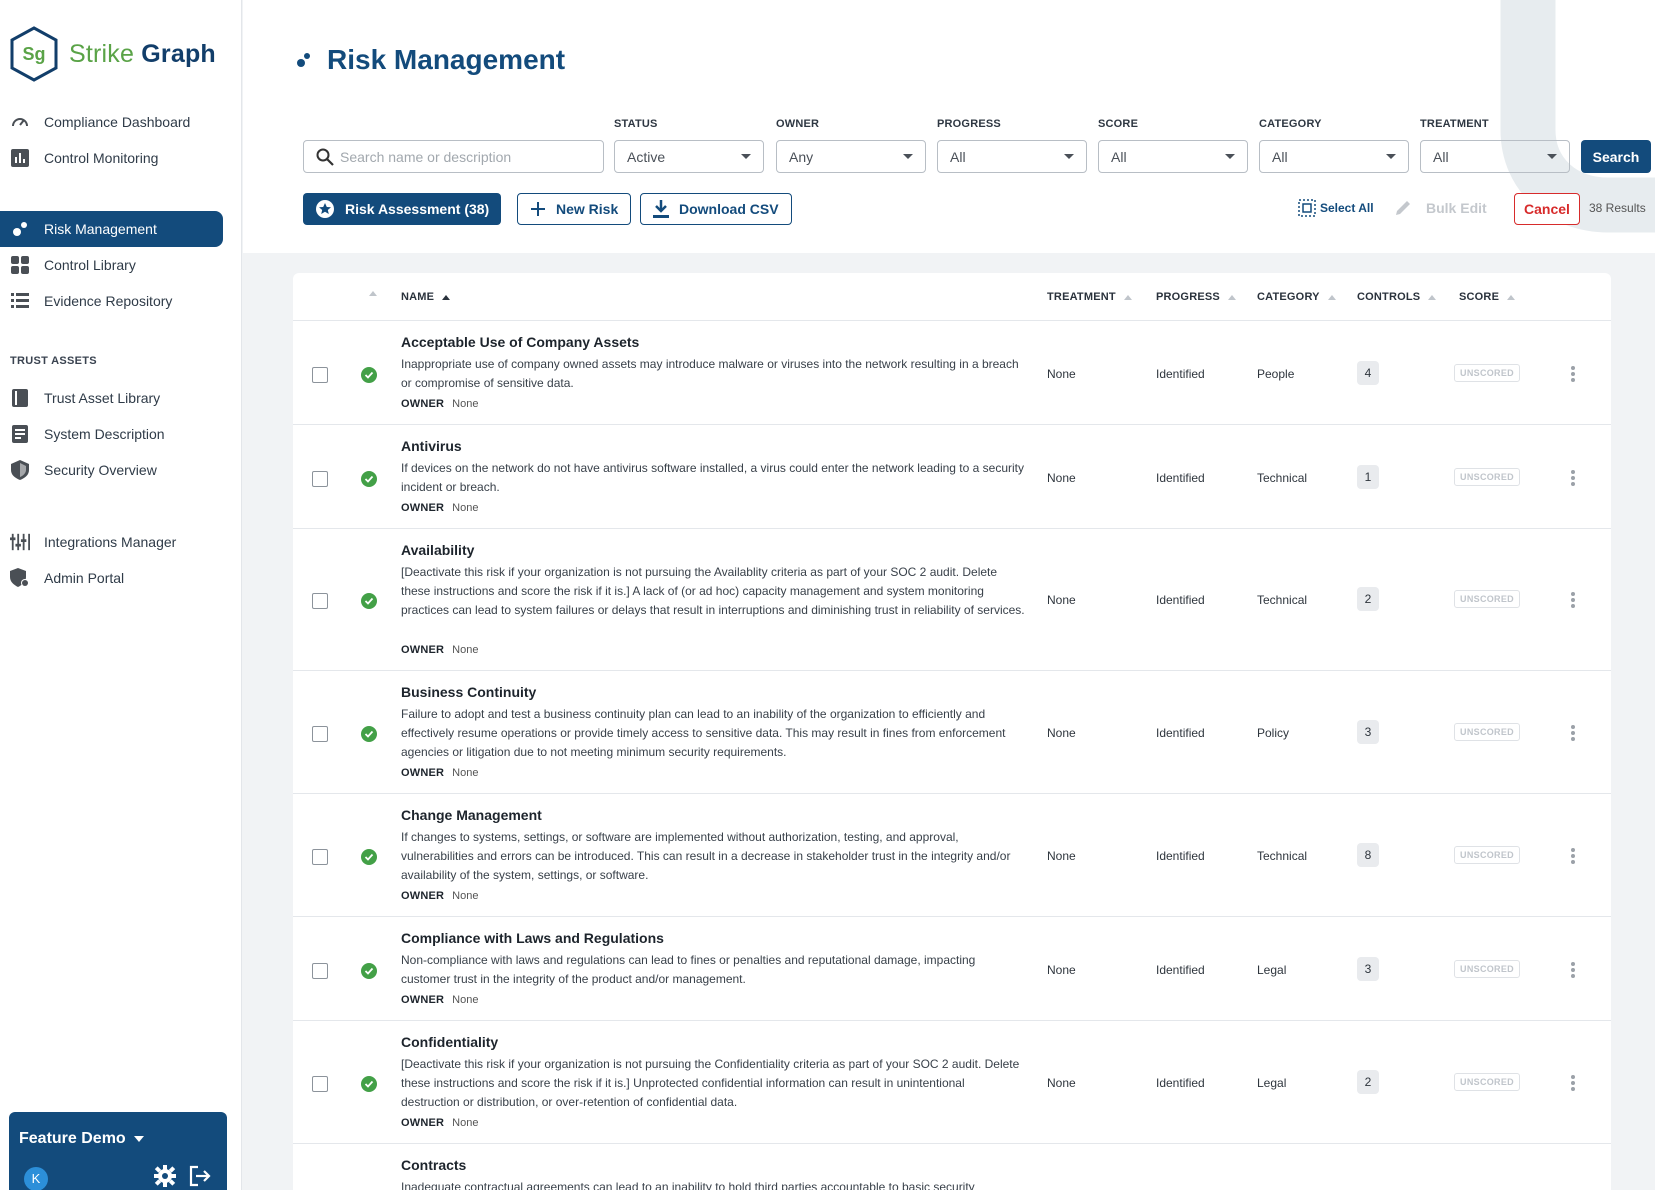  Describe the element at coordinates (20, 398) in the screenshot. I see `book-icon` at that location.